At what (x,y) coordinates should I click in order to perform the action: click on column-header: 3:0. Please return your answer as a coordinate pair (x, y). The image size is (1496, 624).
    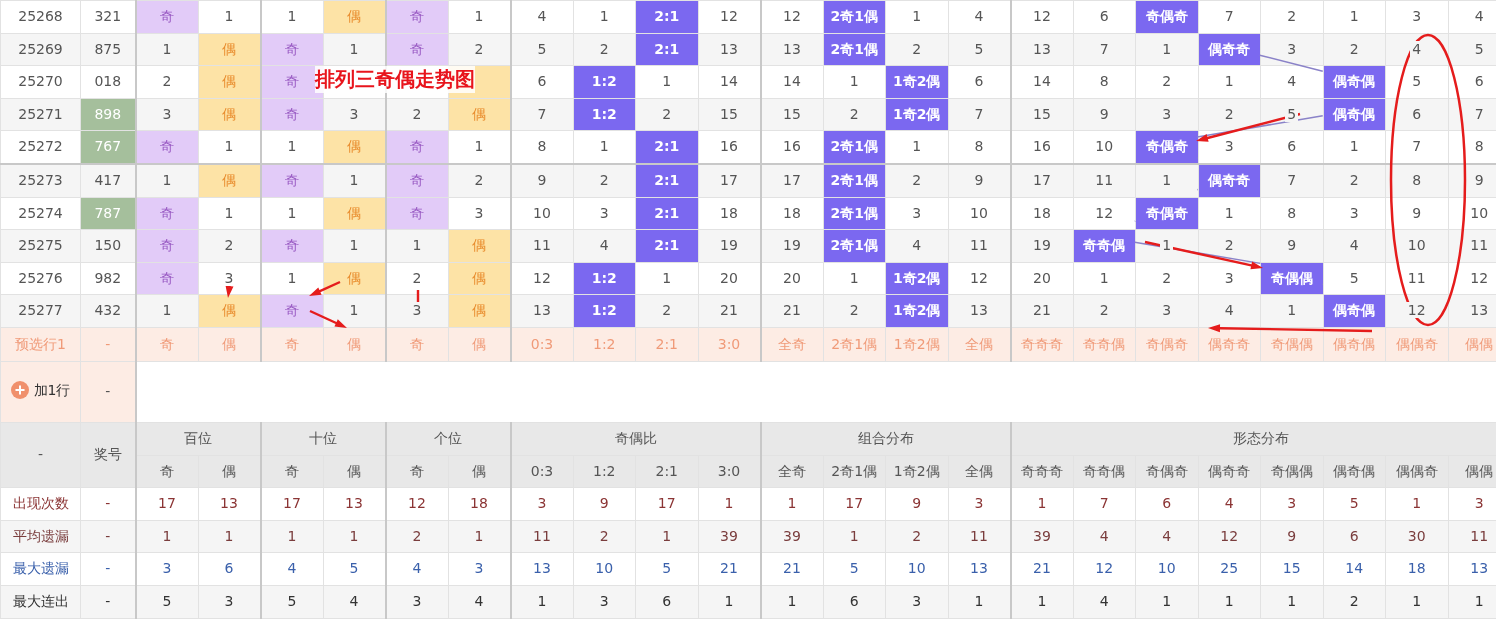
    Looking at the image, I should click on (729, 471).